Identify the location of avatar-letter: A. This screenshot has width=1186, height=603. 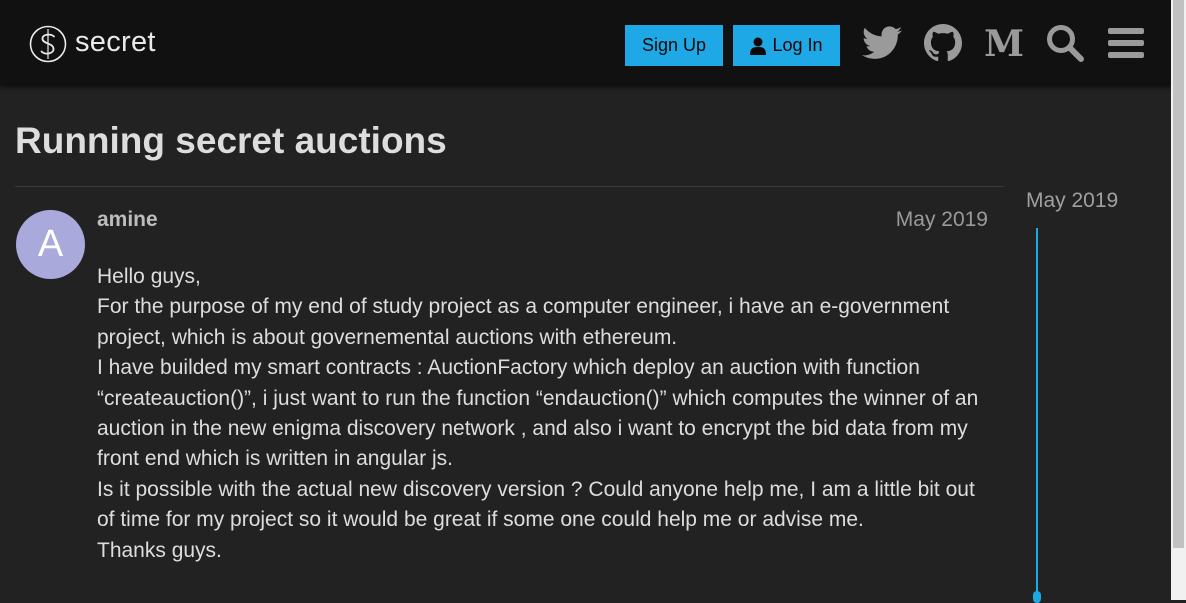
(50, 244).